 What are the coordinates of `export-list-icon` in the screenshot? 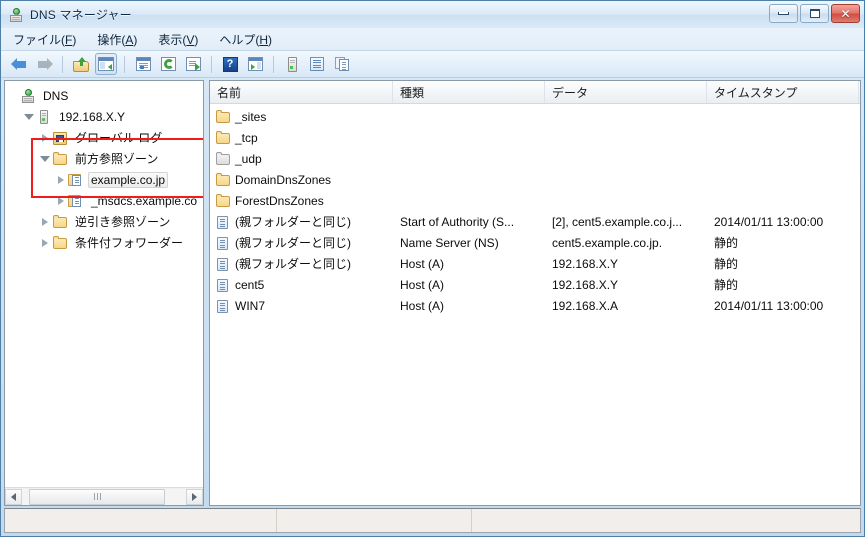 It's located at (193, 64).